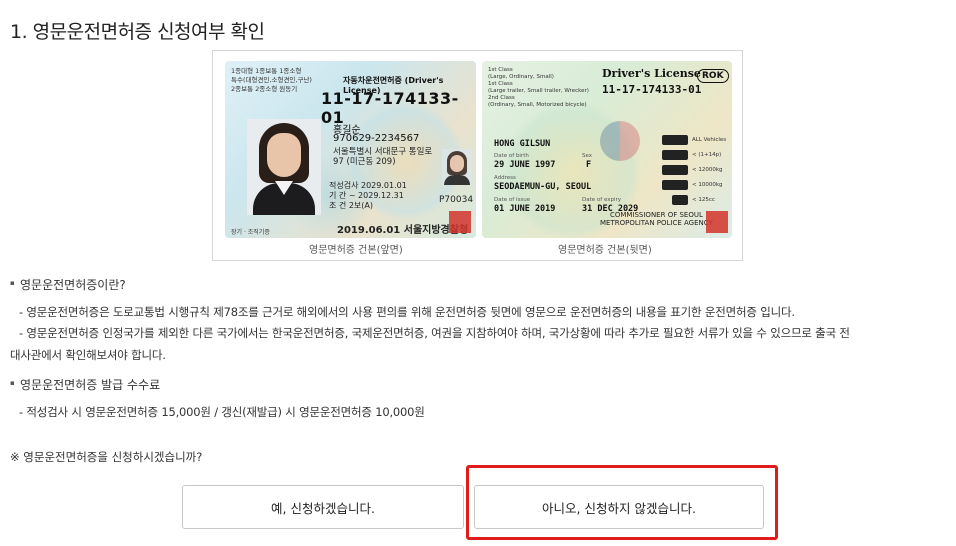  Describe the element at coordinates (356, 250) in the screenshot. I see `front-caption: 영문면허증 건본(앞면)` at that location.